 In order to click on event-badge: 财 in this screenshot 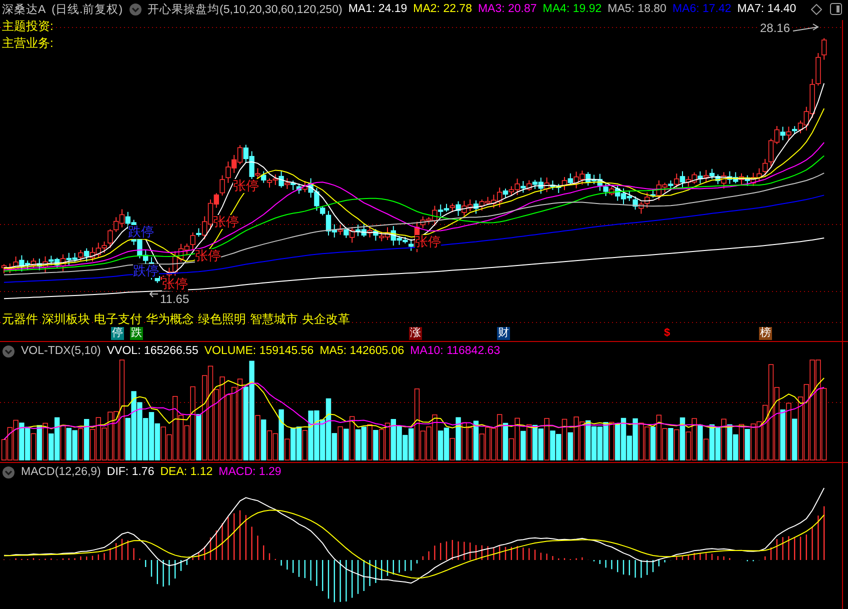, I will do `click(503, 333)`.